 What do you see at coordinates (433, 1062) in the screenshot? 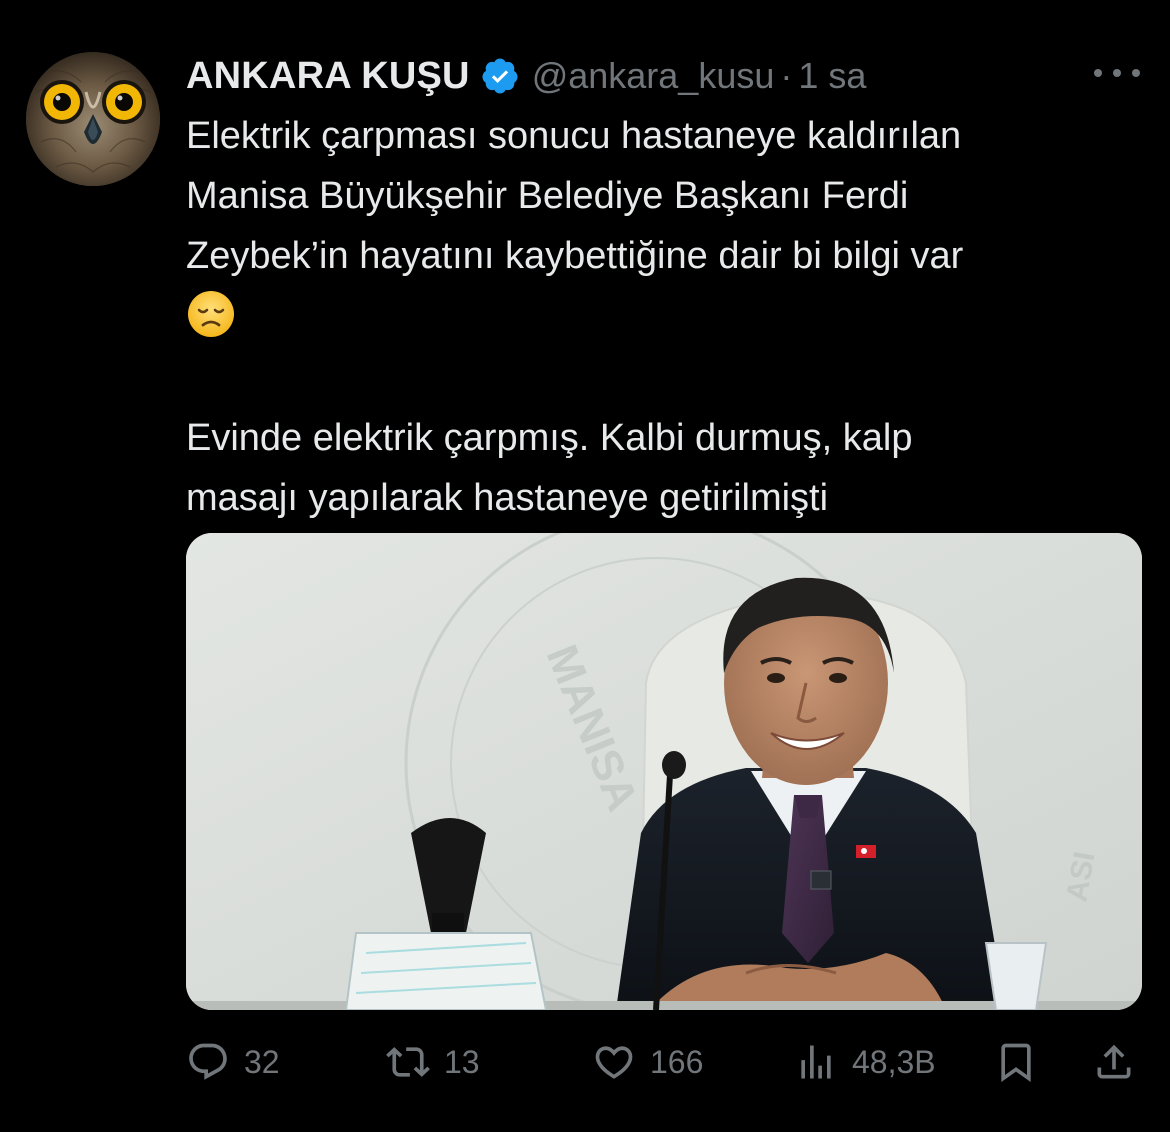
I see `repost-button: 13` at bounding box center [433, 1062].